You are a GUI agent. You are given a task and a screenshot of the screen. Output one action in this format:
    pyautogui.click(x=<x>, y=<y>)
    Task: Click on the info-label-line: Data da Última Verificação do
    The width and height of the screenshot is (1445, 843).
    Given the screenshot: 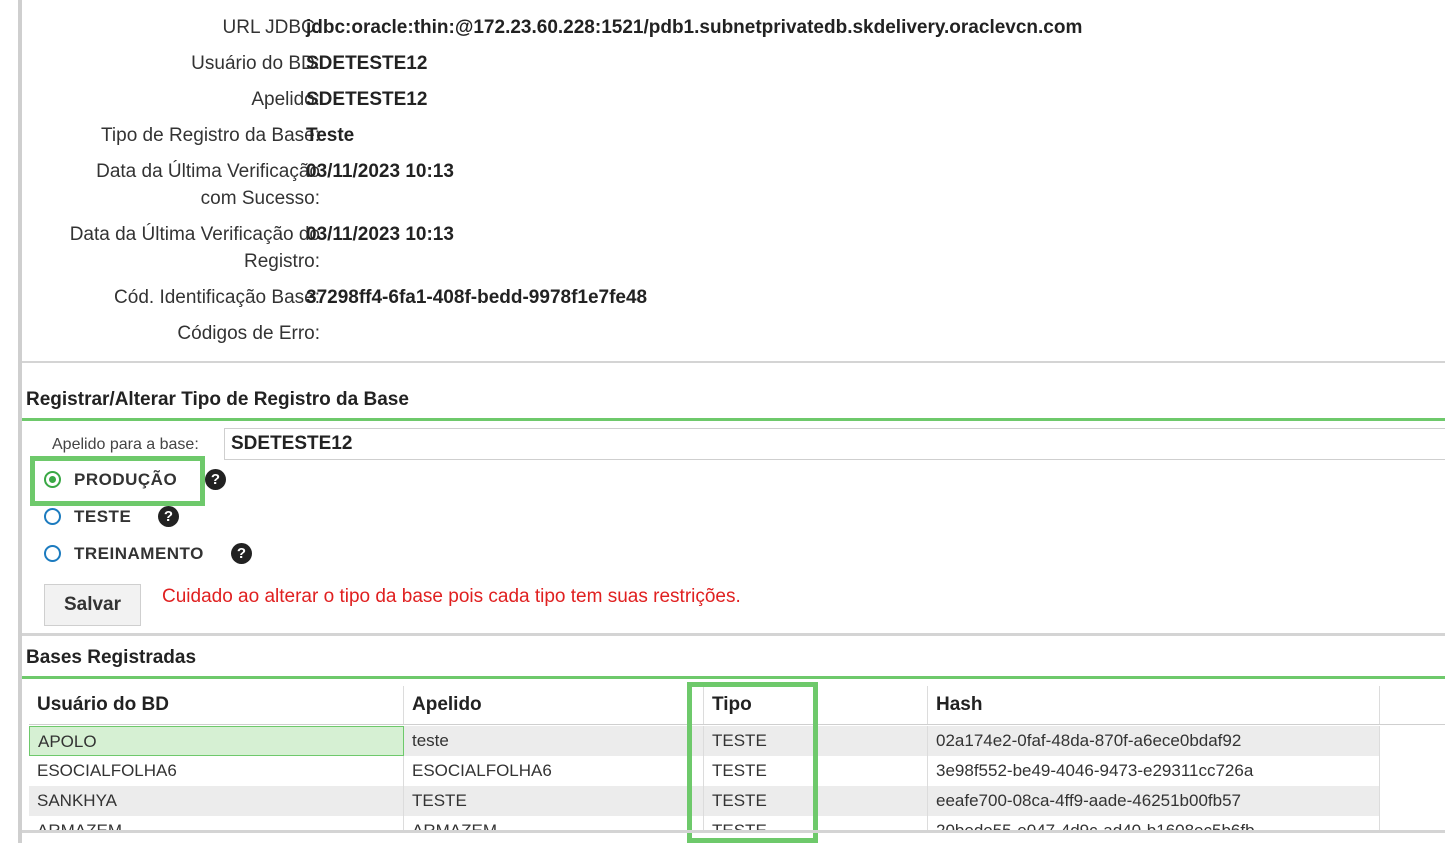 What is the action you would take?
    pyautogui.click(x=194, y=234)
    